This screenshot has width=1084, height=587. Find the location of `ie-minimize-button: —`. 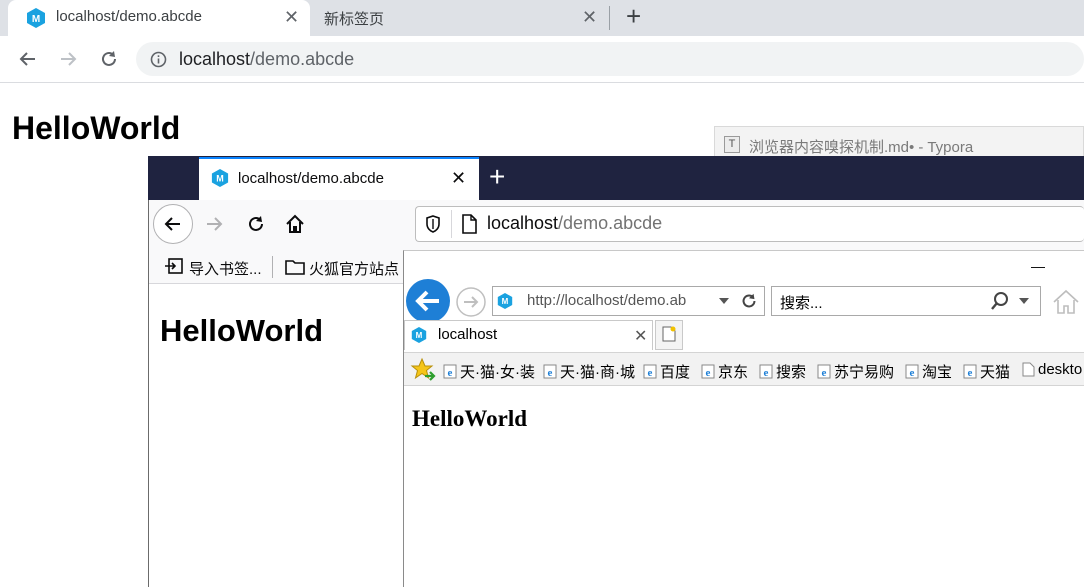

ie-minimize-button: — is located at coordinates (1038, 266).